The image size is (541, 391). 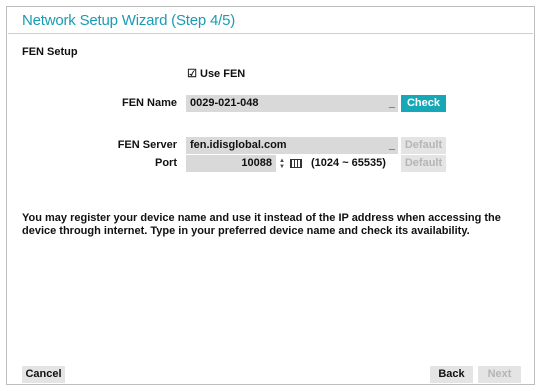 I want to click on dialog-title: Network Setup Wizard (Step 4/5), so click(x=129, y=20).